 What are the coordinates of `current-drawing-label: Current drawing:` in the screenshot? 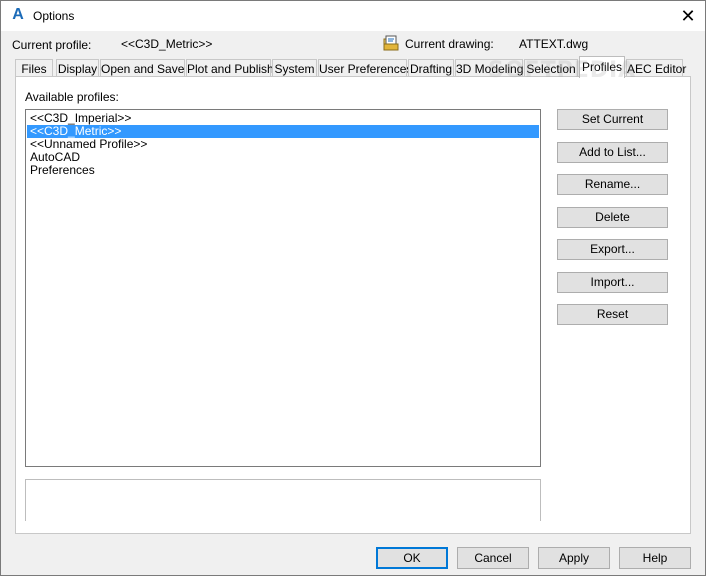 It's located at (449, 44).